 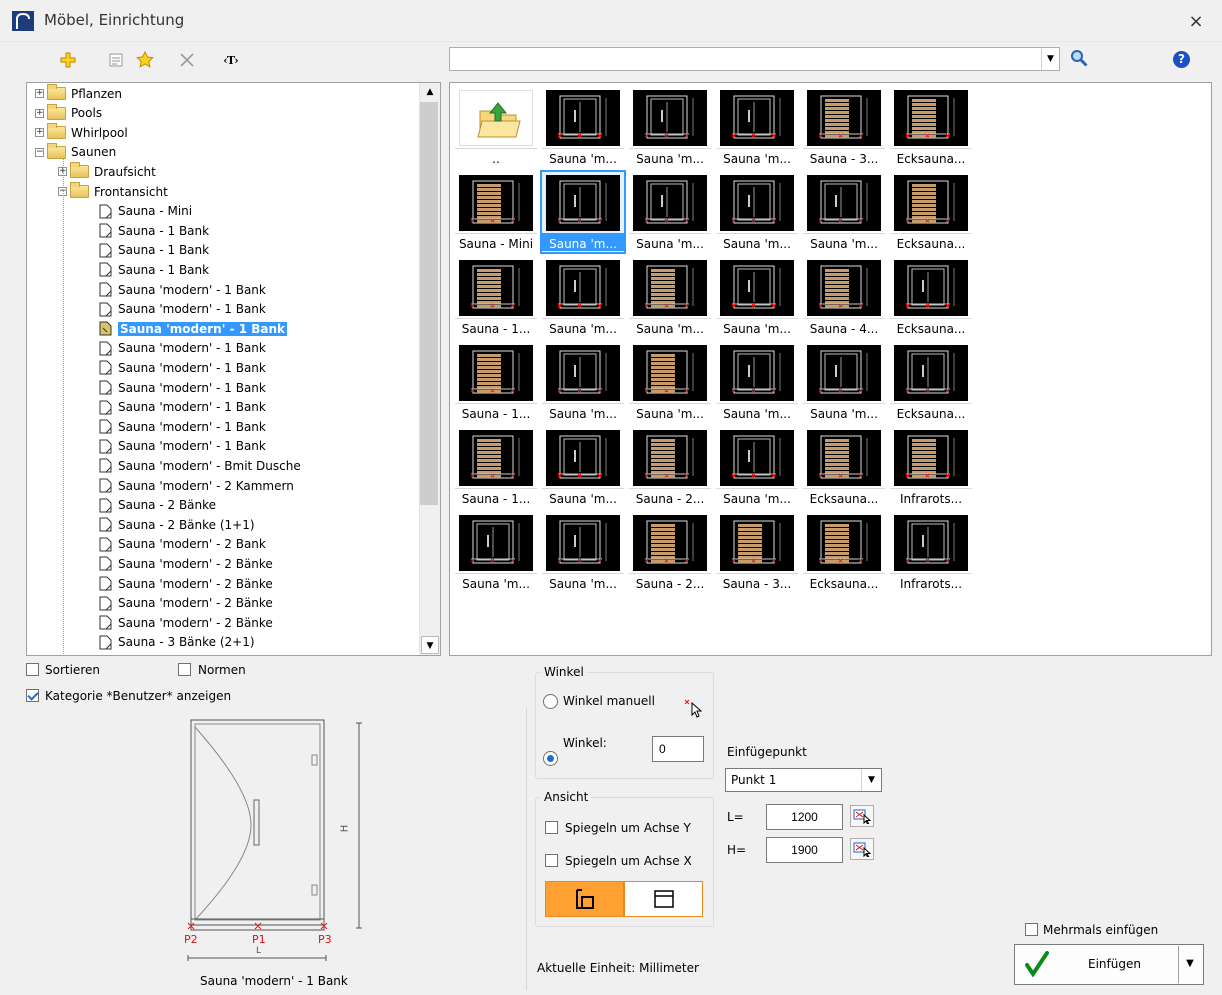 What do you see at coordinates (551, 862) in the screenshot?
I see `mirror-x-checkbox` at bounding box center [551, 862].